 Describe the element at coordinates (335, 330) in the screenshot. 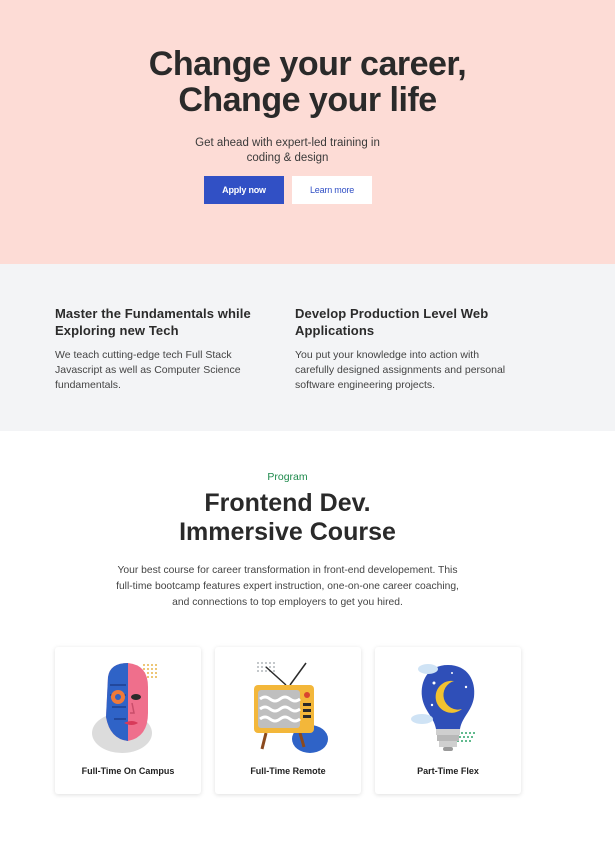

I see `feature-title-line2: Applications` at that location.